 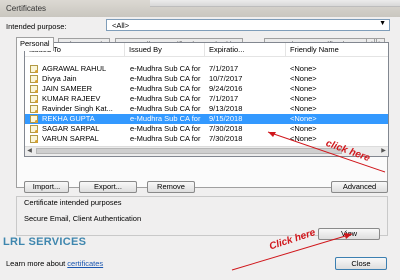 What do you see at coordinates (248, 25) in the screenshot?
I see `intended-purpose-select: <All> ▼` at bounding box center [248, 25].